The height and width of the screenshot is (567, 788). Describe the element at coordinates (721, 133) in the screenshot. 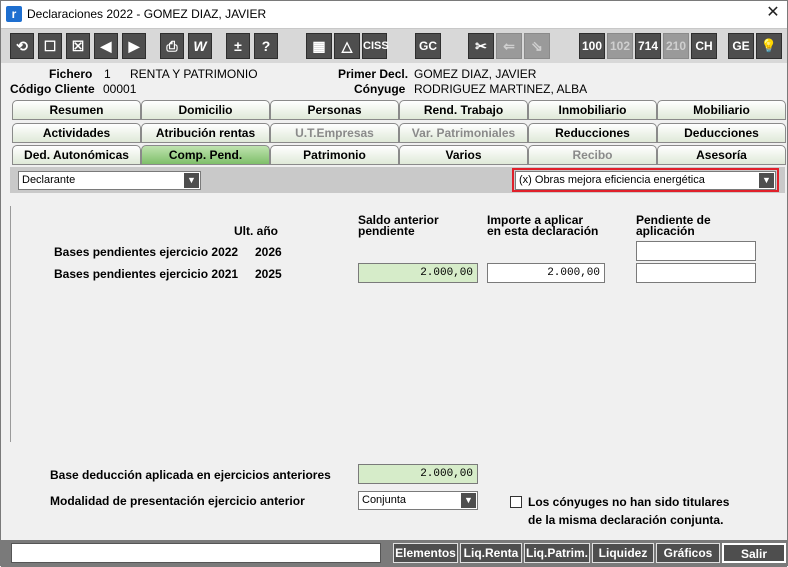

I see `tab-deducciones: Deducciones` at that location.